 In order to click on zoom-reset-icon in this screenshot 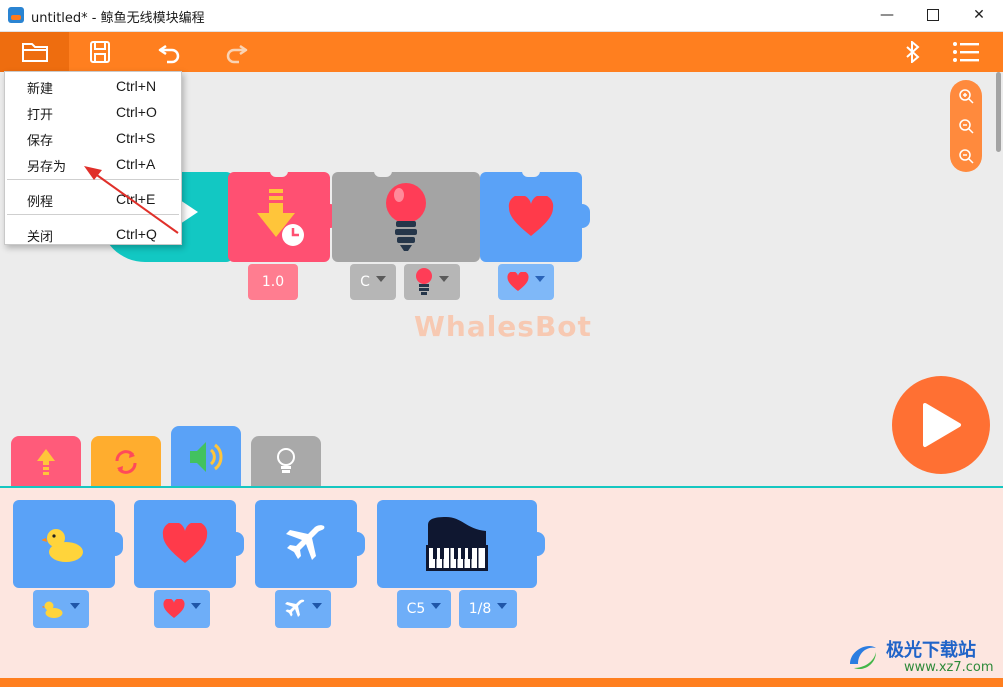, I will do `click(966, 126)`.